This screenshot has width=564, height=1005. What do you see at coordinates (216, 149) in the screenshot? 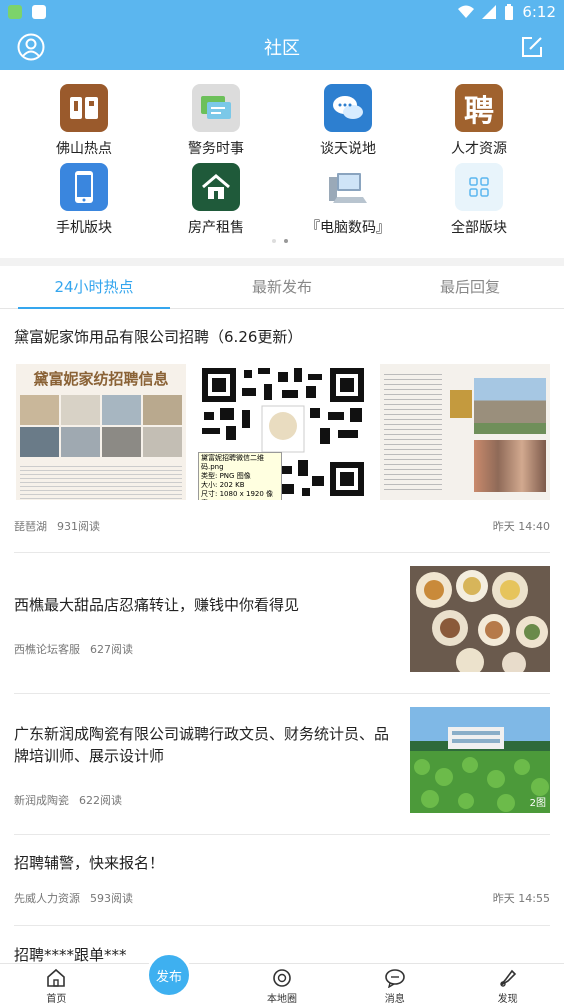
I see `category-label: 警务时事` at bounding box center [216, 149].